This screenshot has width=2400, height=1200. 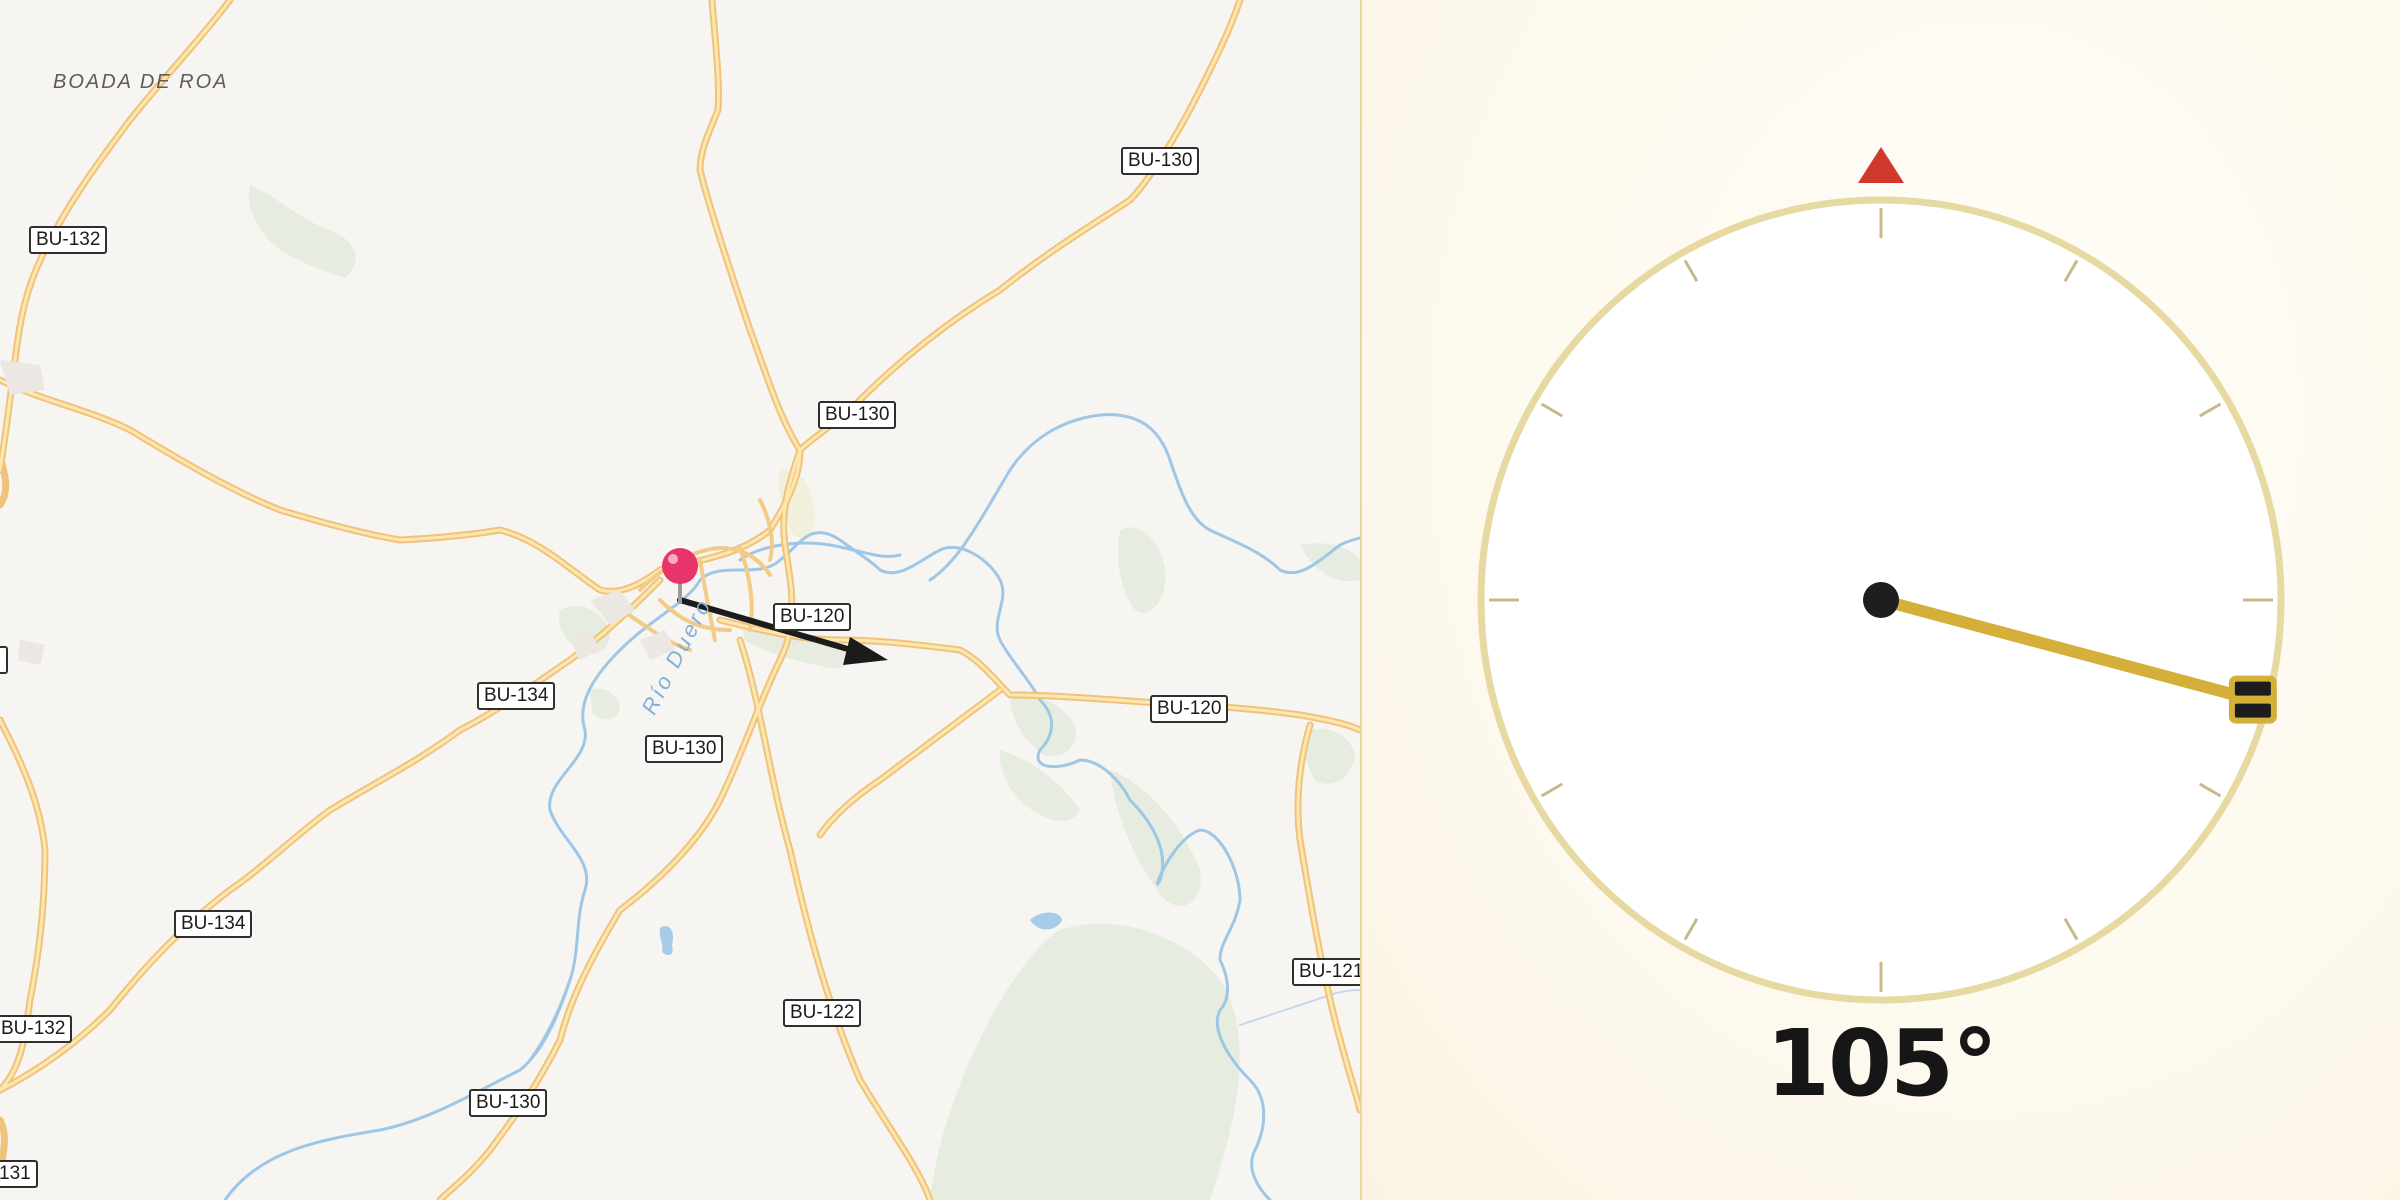 What do you see at coordinates (822, 1013) in the screenshot?
I see `road-shield-bu-122: BU-122` at bounding box center [822, 1013].